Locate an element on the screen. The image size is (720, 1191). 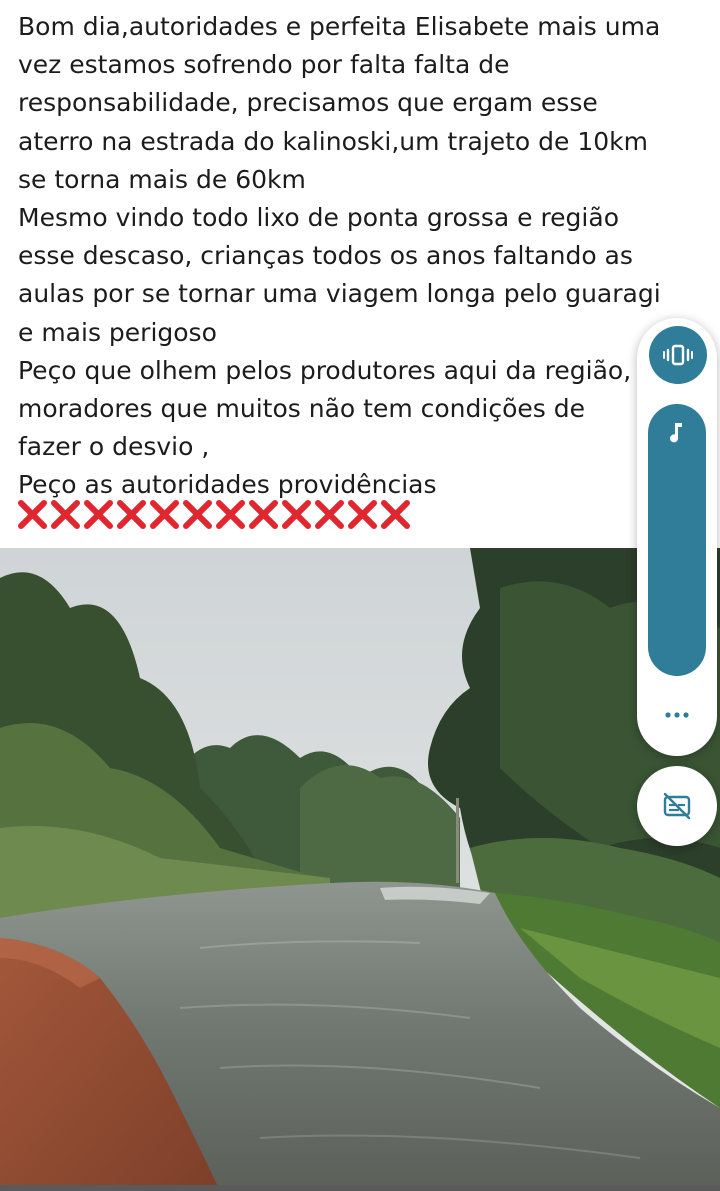
vibrate-icon is located at coordinates (678, 355).